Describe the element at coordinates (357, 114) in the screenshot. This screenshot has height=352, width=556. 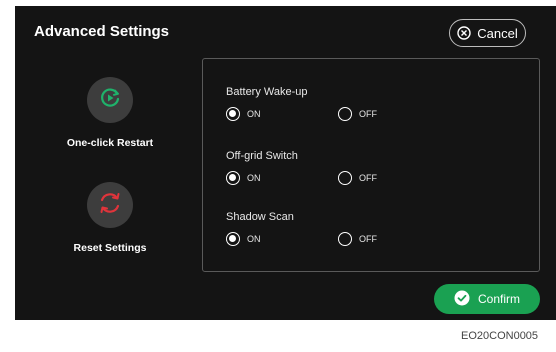
I see `battery-wakeup-off-radio: OFF` at that location.